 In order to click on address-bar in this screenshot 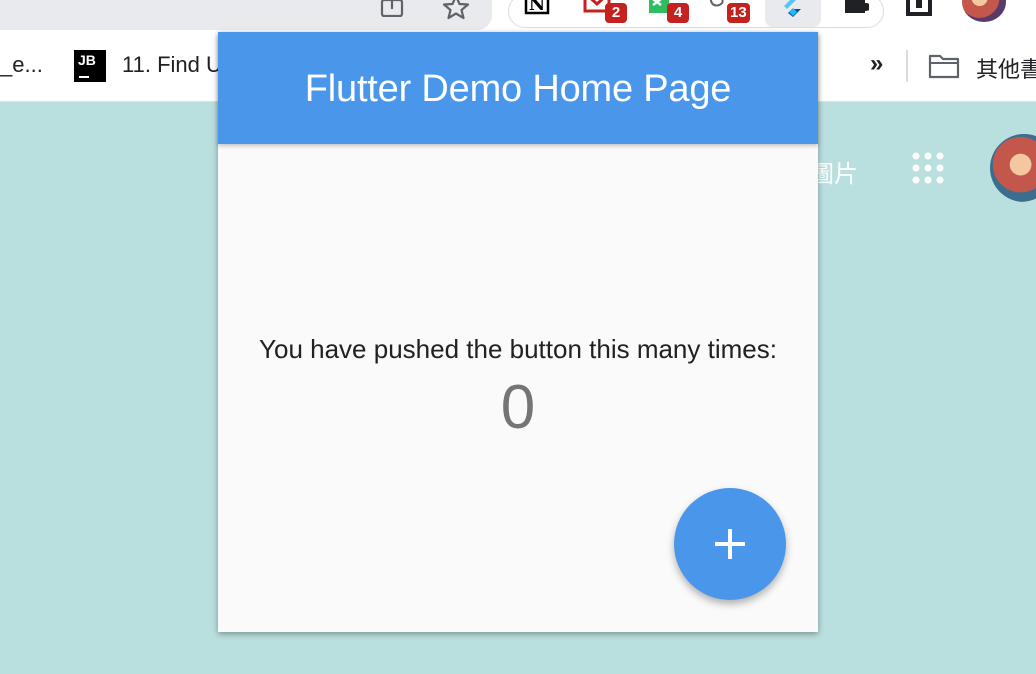, I will do `click(246, 15)`.